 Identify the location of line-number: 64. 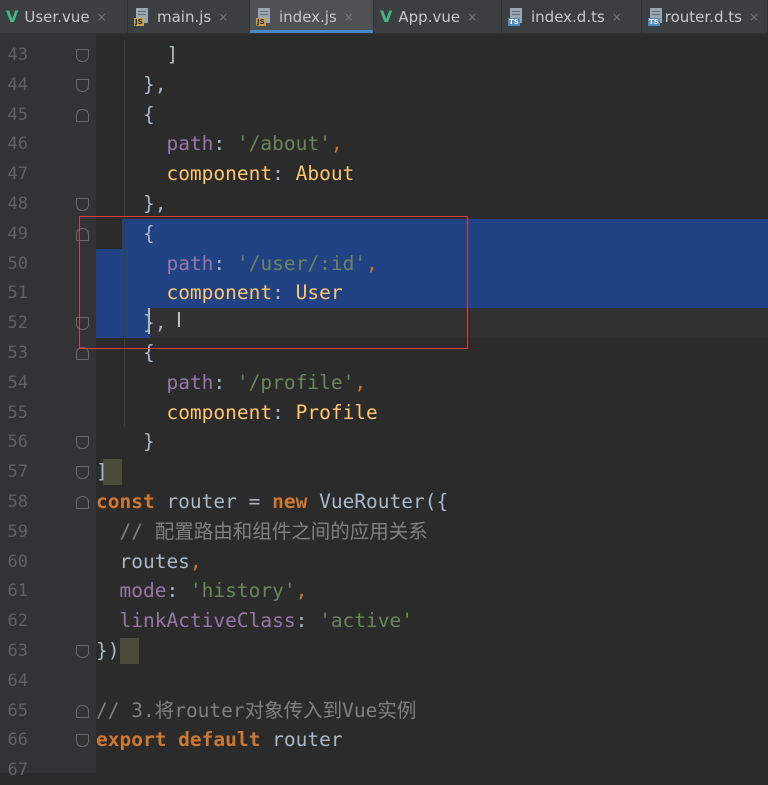
(17, 680).